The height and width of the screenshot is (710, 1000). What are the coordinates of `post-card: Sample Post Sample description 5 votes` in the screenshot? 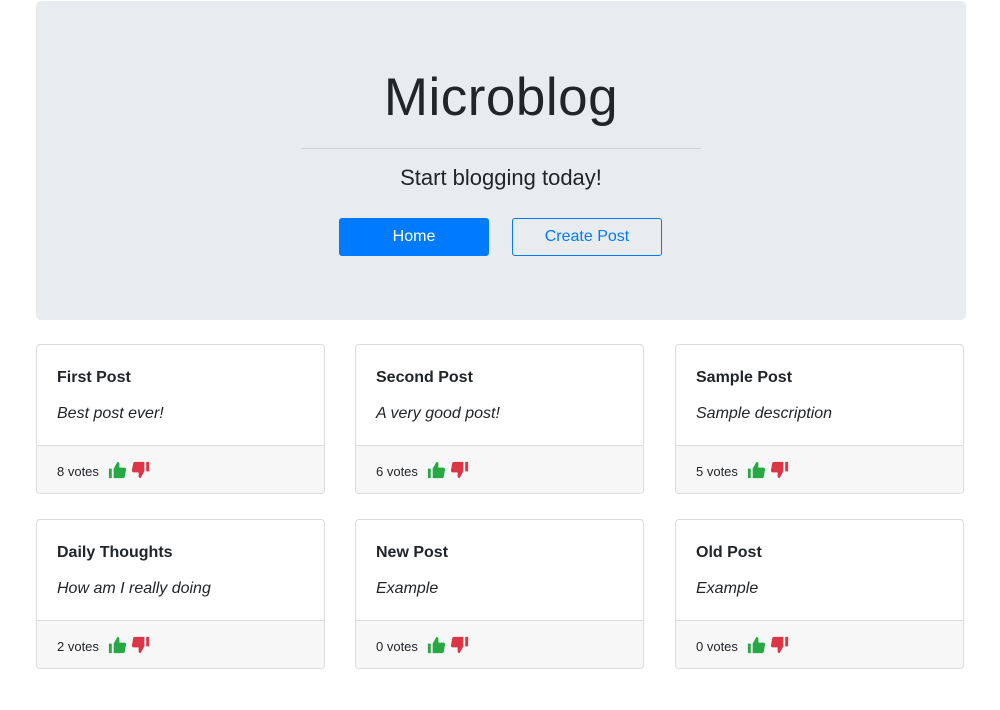 It's located at (819, 419).